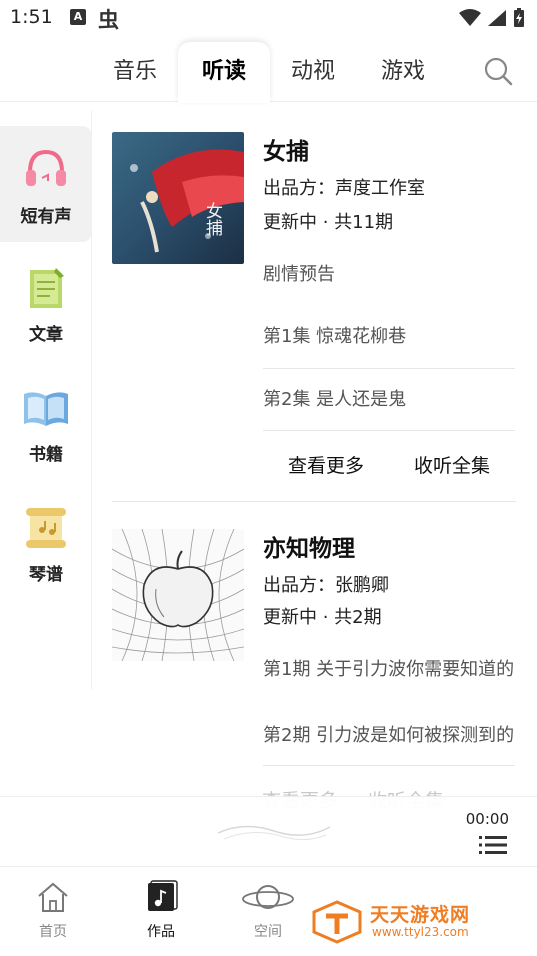  Describe the element at coordinates (337, 922) in the screenshot. I see `watermark-logo-icon` at that location.